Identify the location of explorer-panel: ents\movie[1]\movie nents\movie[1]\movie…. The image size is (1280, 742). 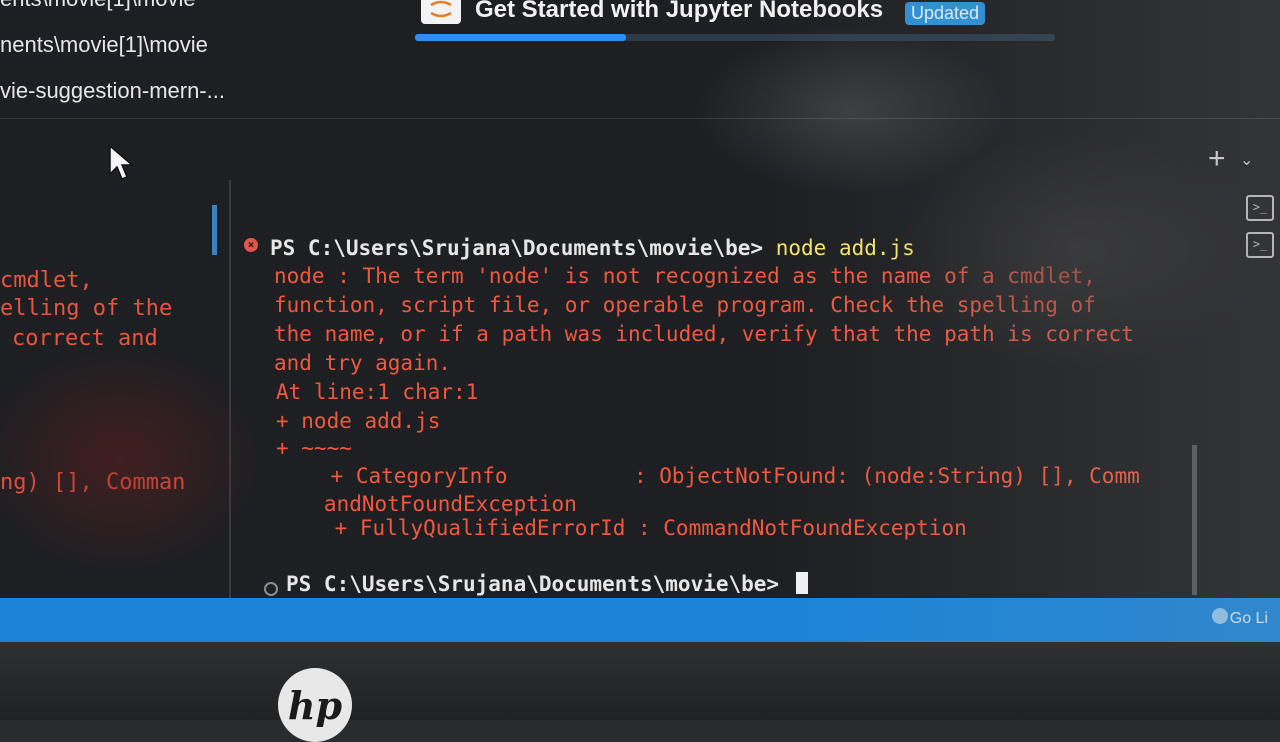
(210, 65).